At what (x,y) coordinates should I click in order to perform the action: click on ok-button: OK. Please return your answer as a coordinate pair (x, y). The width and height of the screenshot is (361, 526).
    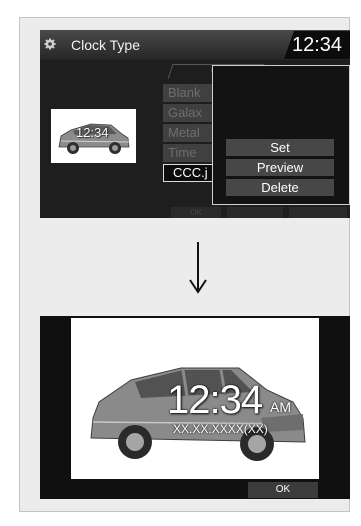
    Looking at the image, I should click on (283, 490).